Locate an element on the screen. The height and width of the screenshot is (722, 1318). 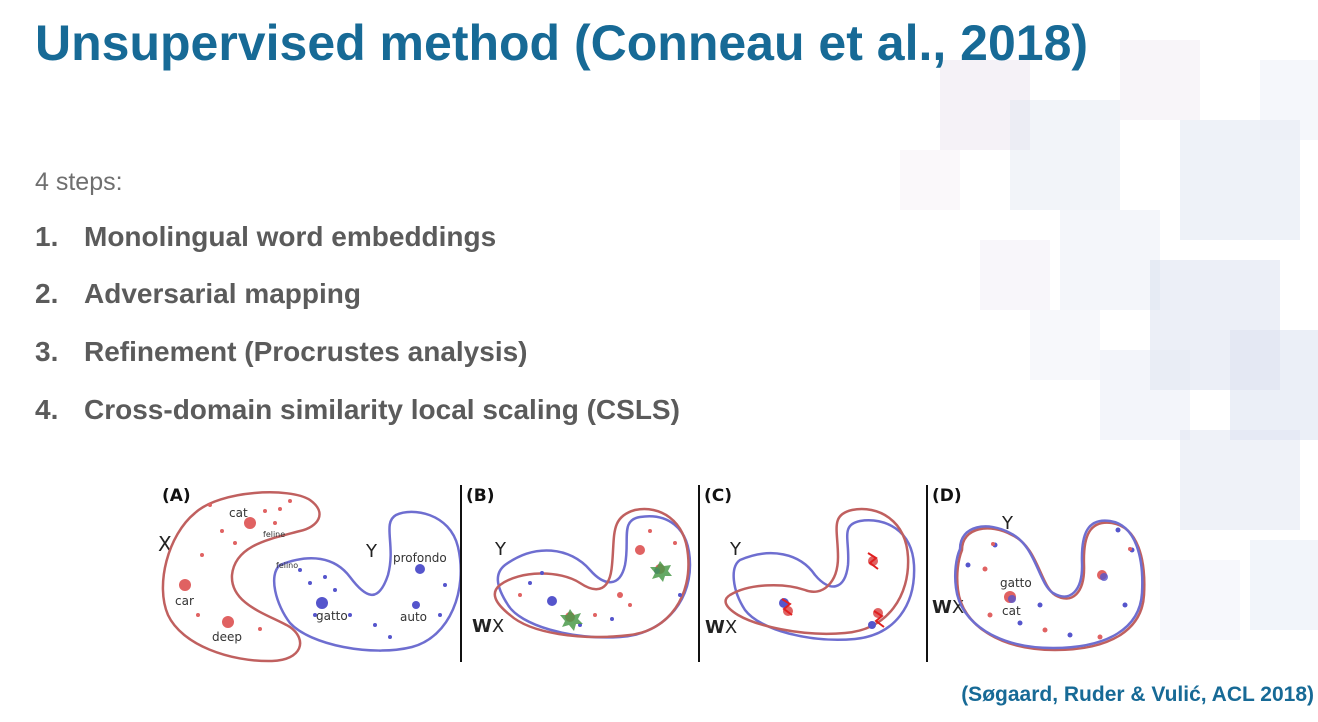
point-gatto is located at coordinates (322, 603).